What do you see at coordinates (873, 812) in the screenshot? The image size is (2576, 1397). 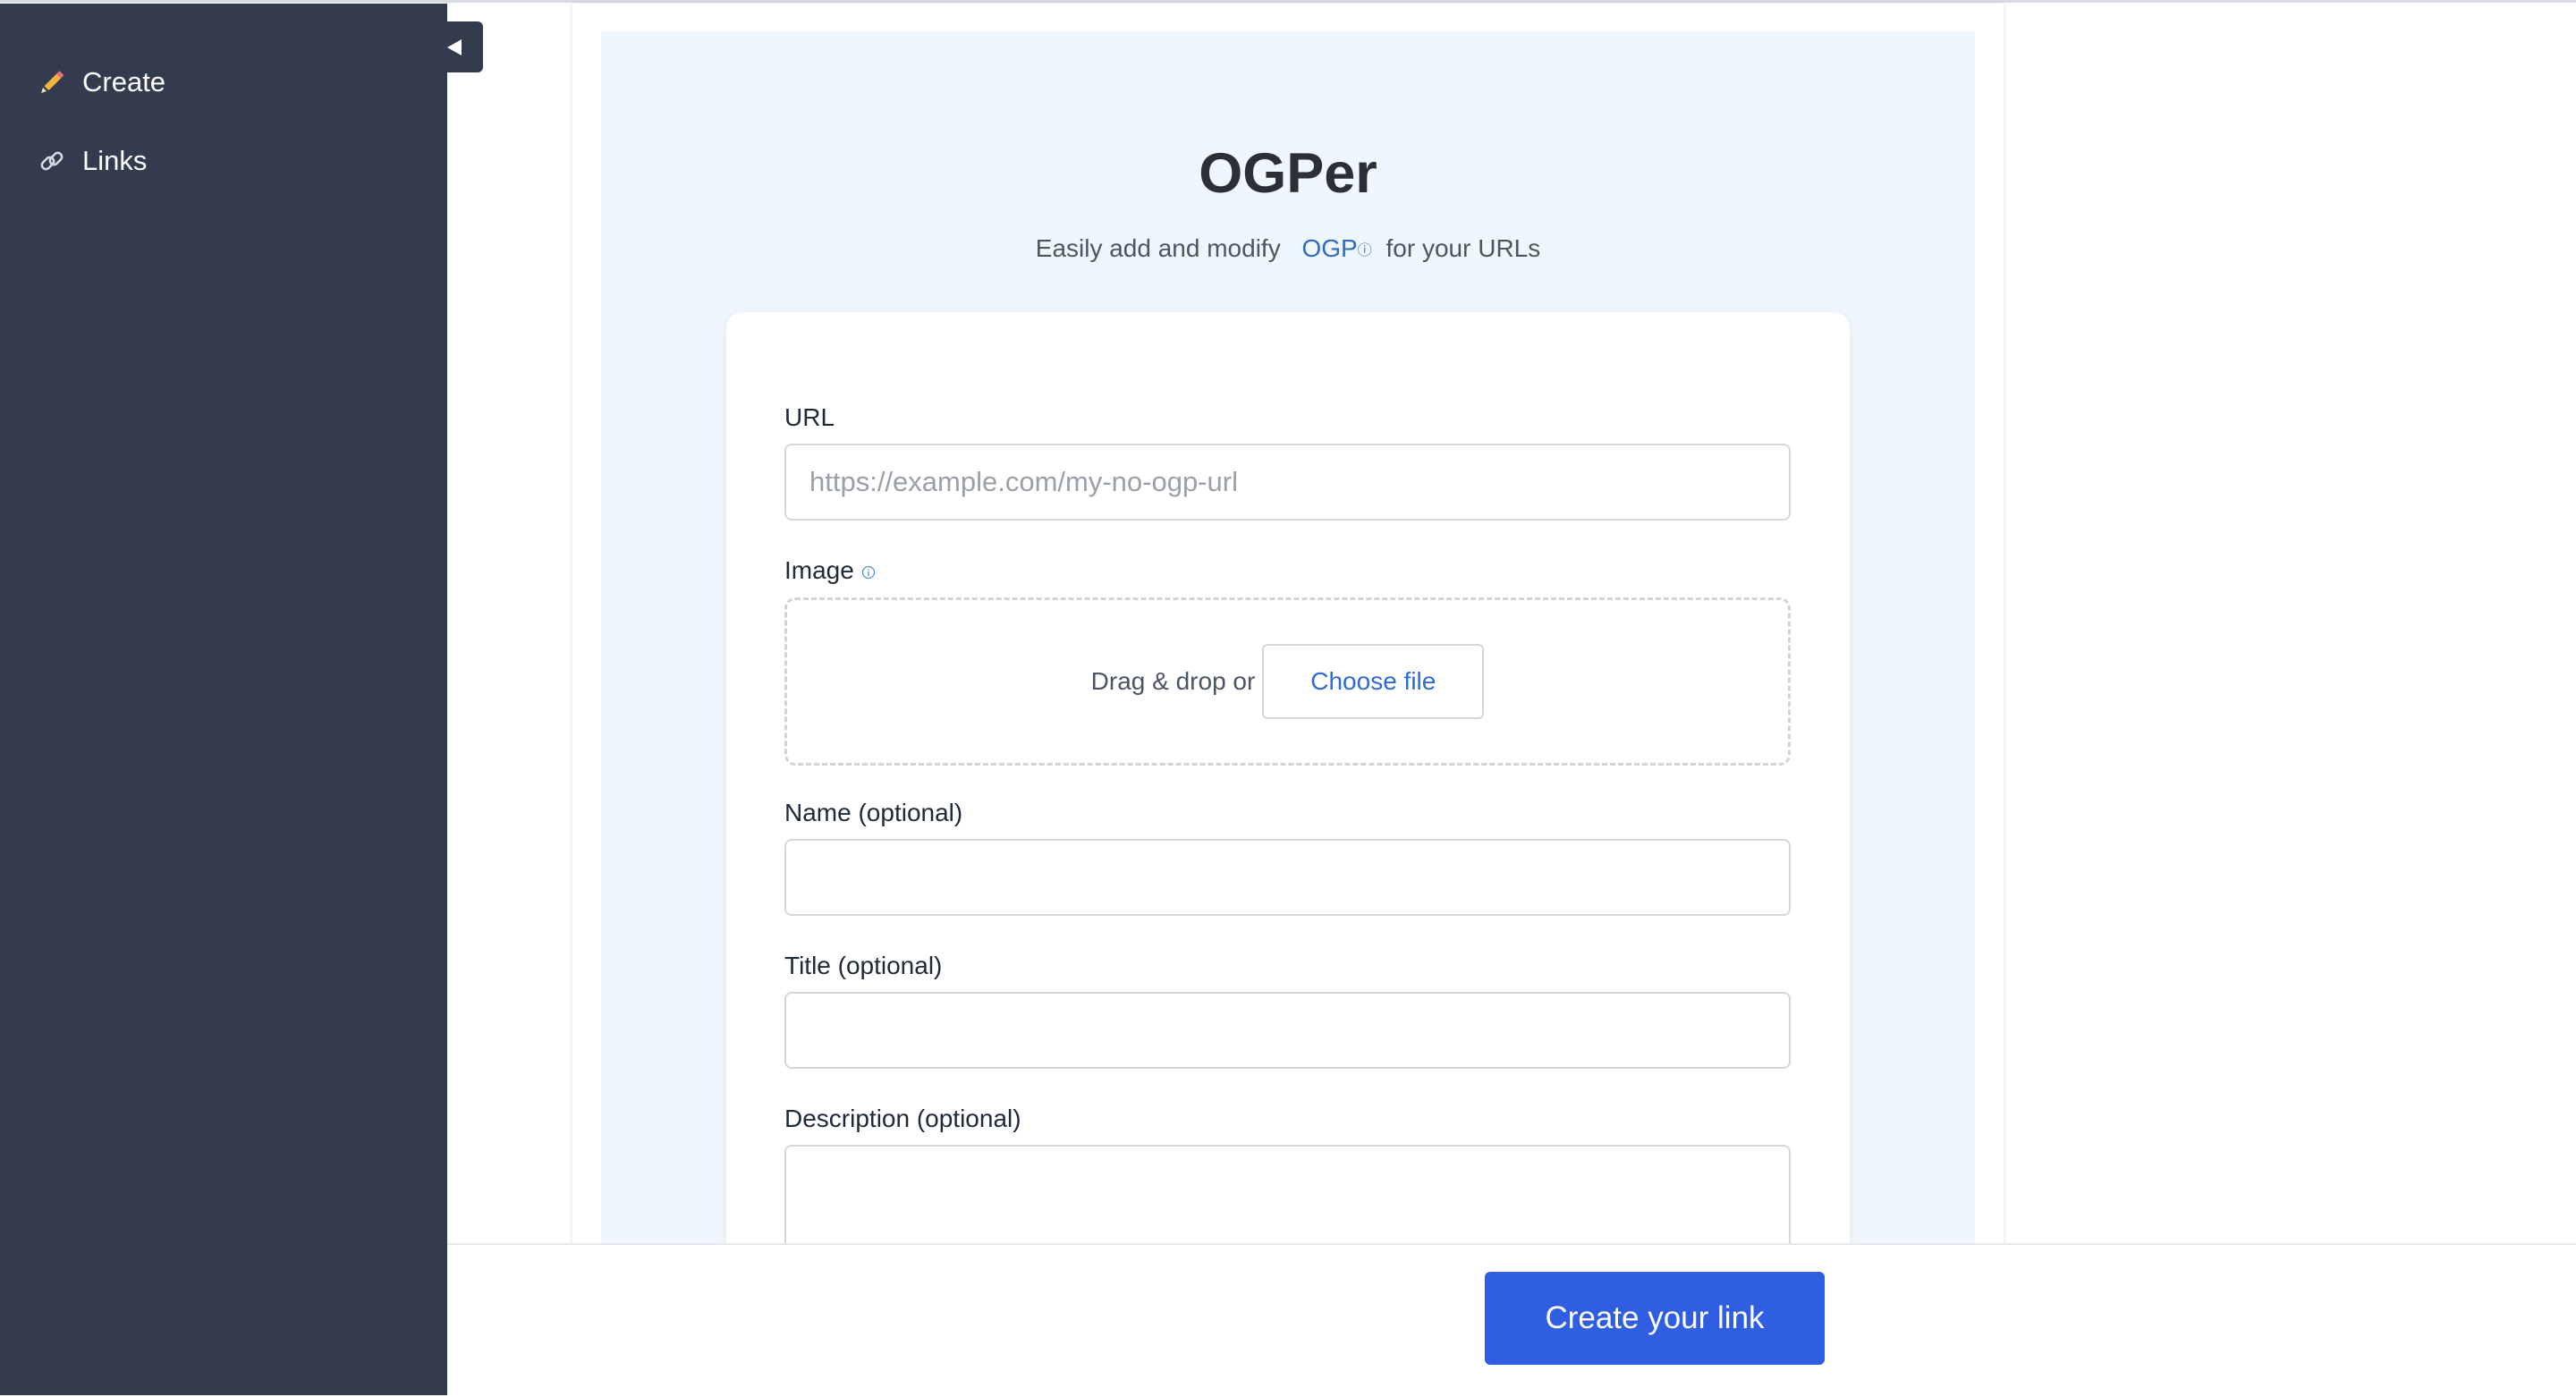 I see `name-label: Name (optional)` at bounding box center [873, 812].